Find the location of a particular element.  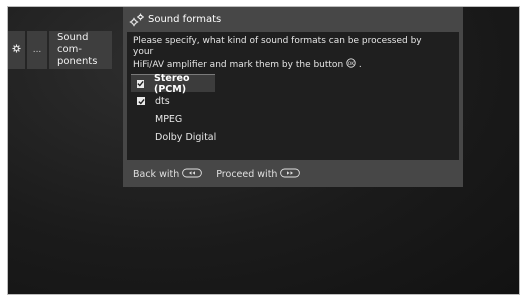

option-label: Dolby Digital is located at coordinates (186, 137).